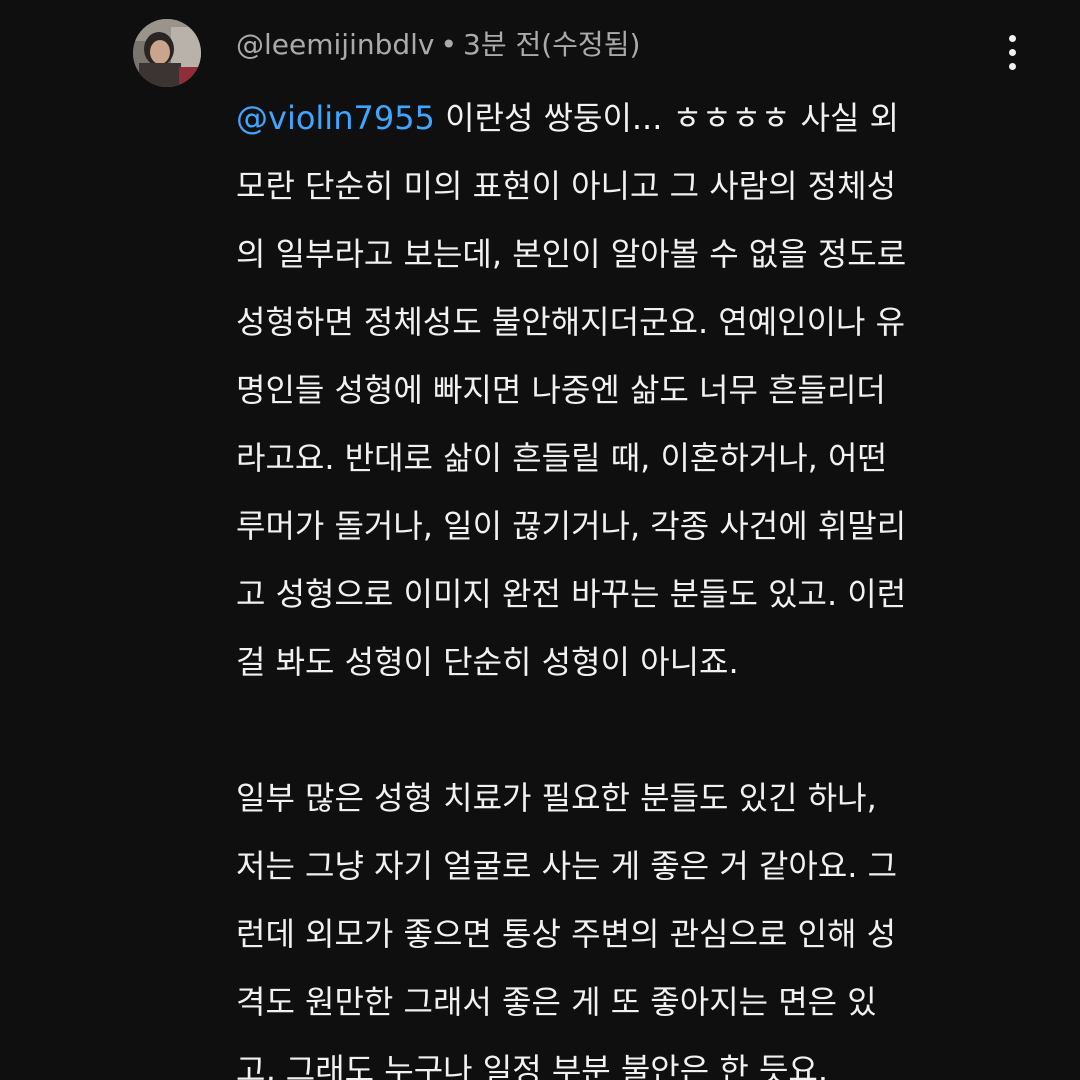  What do you see at coordinates (556, 1002) in the screenshot?
I see `comment-line: 격도 원만한 그래서 좋은 게 또 좋아지는 면은 있` at bounding box center [556, 1002].